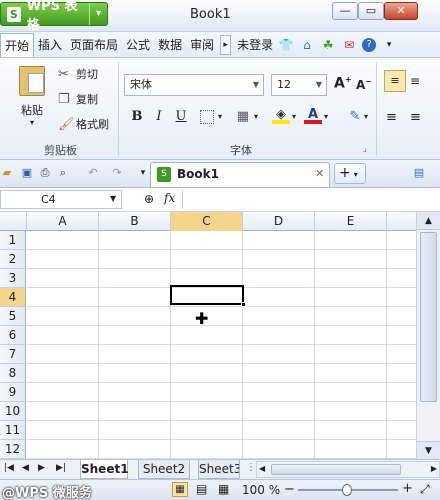  What do you see at coordinates (13, 278) in the screenshot?
I see `row-header-3: 3` at bounding box center [13, 278].